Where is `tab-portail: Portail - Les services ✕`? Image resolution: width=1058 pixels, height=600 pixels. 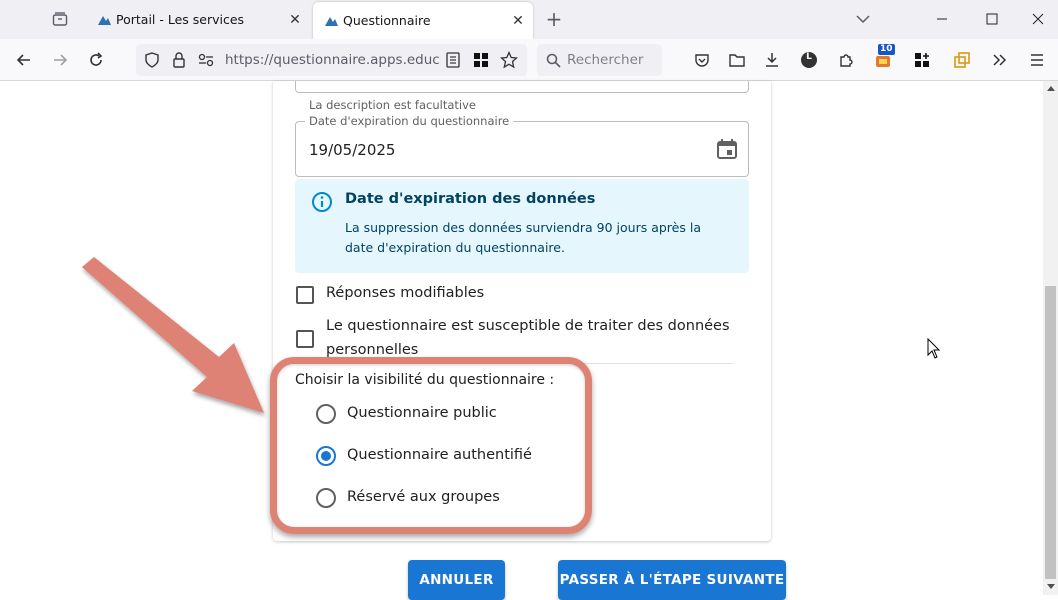 tab-portail: Portail - Les services ✕ is located at coordinates (198, 19).